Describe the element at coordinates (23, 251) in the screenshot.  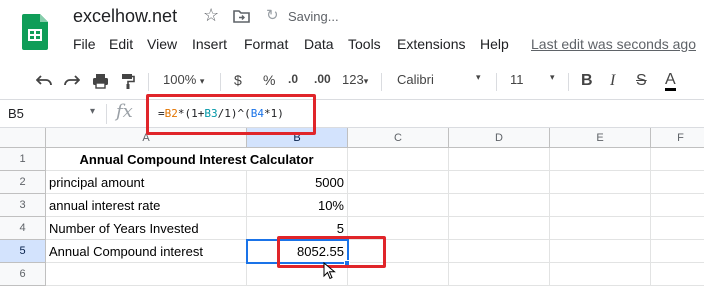
I see `row-header-5: 5` at that location.